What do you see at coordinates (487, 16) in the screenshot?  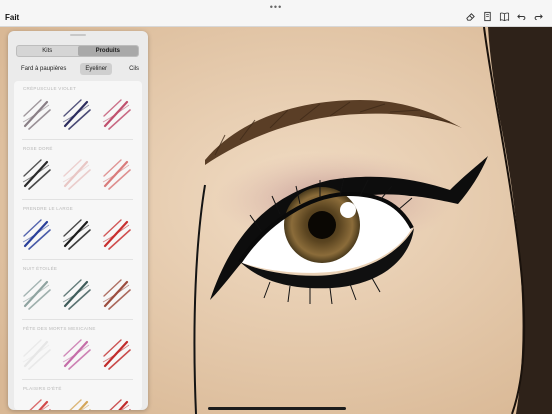 I see `bookmark-icon` at bounding box center [487, 16].